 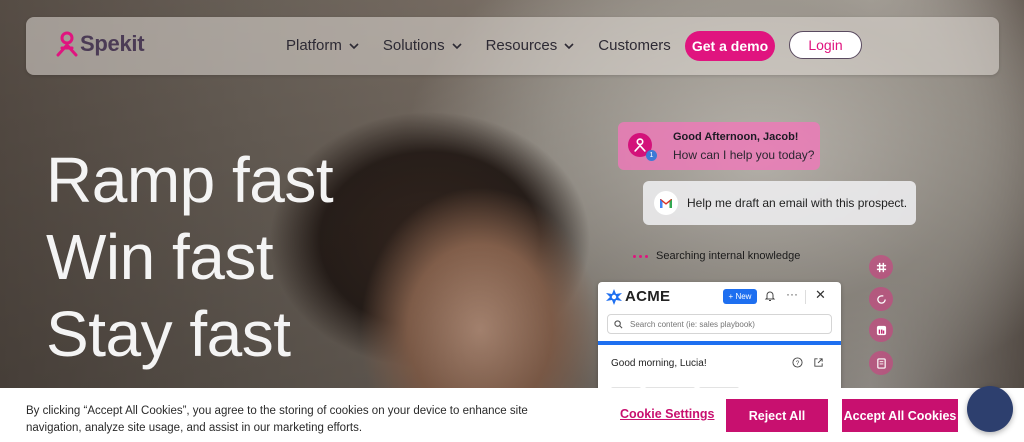 I want to click on menu-resources-label: Resources, so click(x=521, y=45).